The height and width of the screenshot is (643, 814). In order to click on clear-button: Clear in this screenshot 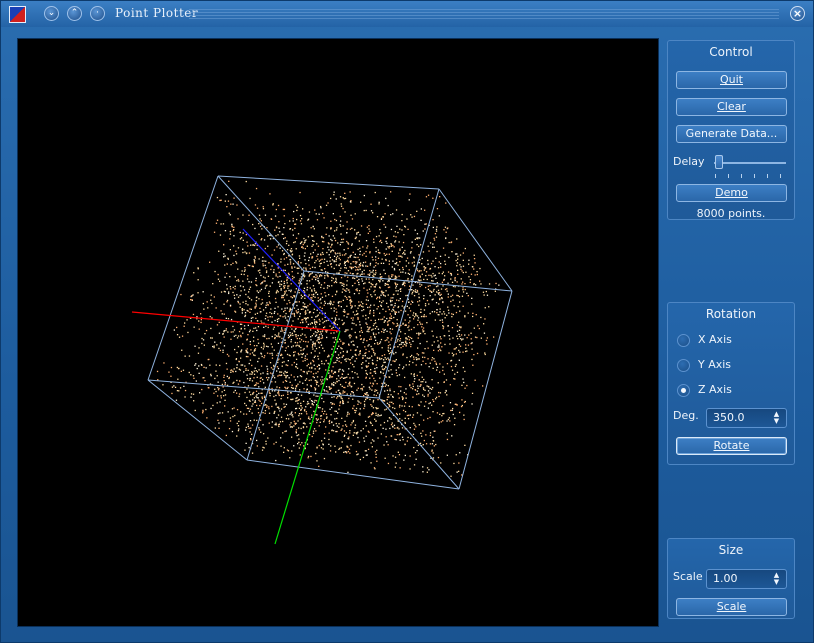, I will do `click(731, 107)`.